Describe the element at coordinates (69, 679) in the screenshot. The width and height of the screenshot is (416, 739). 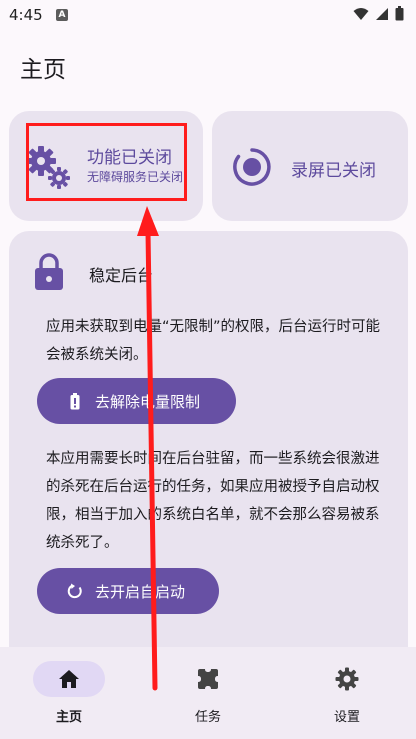
I see `home-icon` at that location.